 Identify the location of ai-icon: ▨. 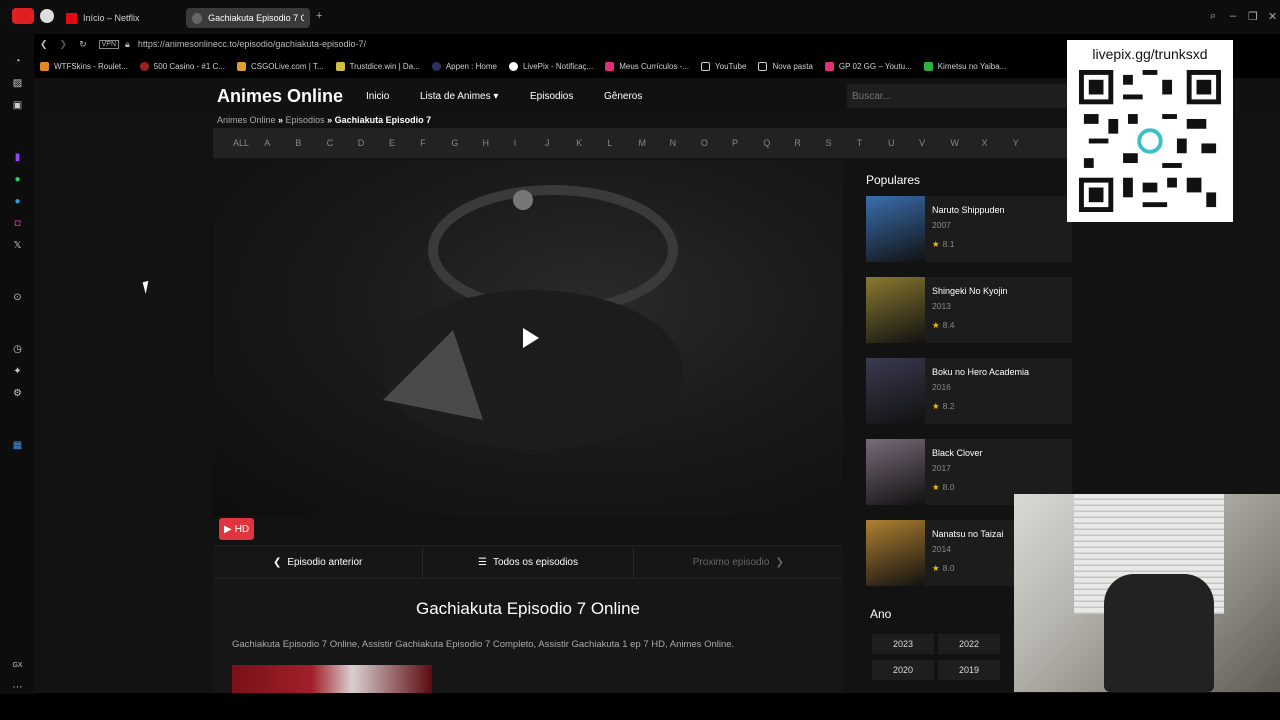
(17, 83).